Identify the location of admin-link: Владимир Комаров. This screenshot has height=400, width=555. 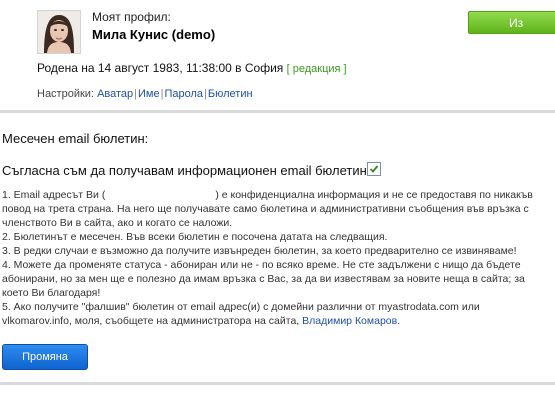
(349, 321).